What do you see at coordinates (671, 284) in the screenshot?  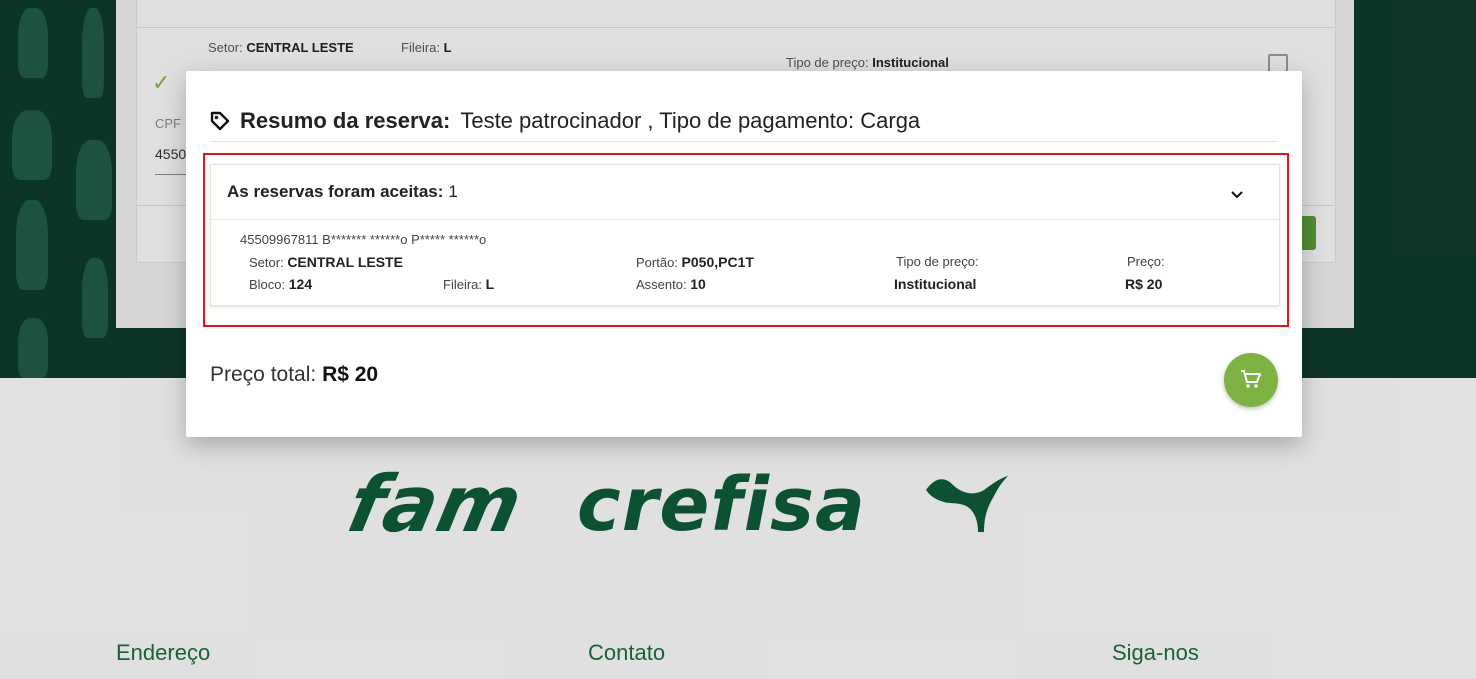 I see `reservation-seat: Assento: 10` at bounding box center [671, 284].